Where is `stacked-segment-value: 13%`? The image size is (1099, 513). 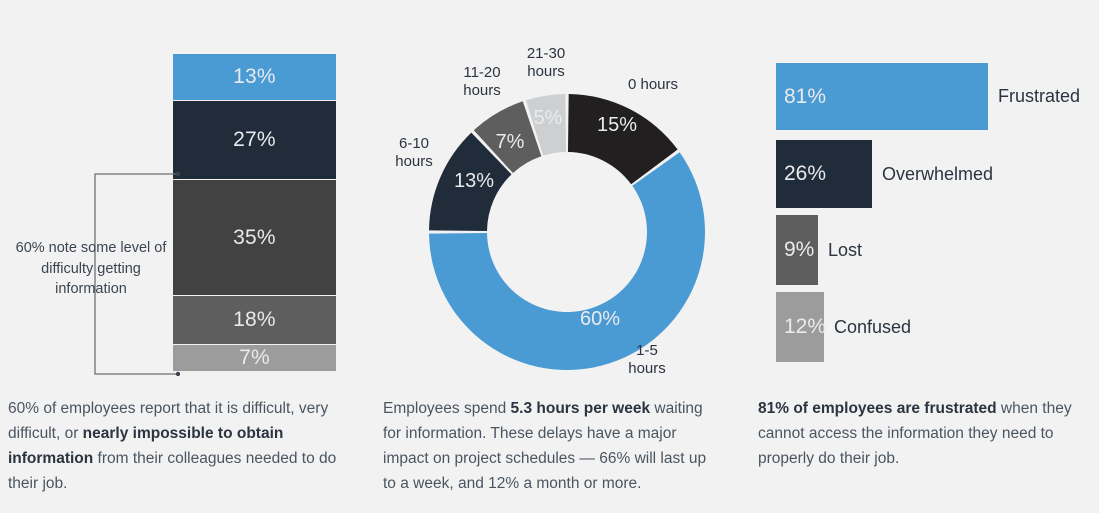
stacked-segment-value: 13% is located at coordinates (254, 76).